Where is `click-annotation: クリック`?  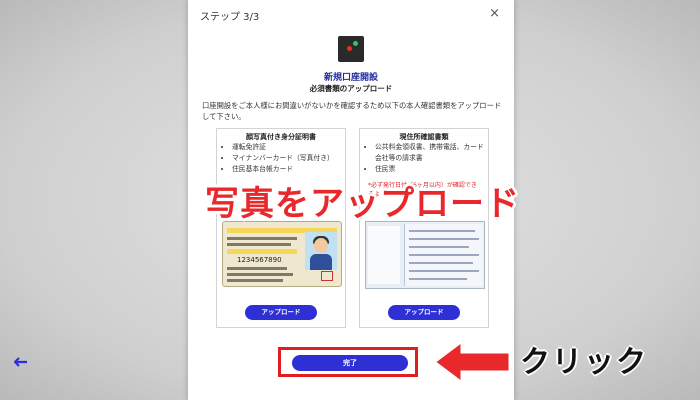 click-annotation: クリック is located at coordinates (584, 362).